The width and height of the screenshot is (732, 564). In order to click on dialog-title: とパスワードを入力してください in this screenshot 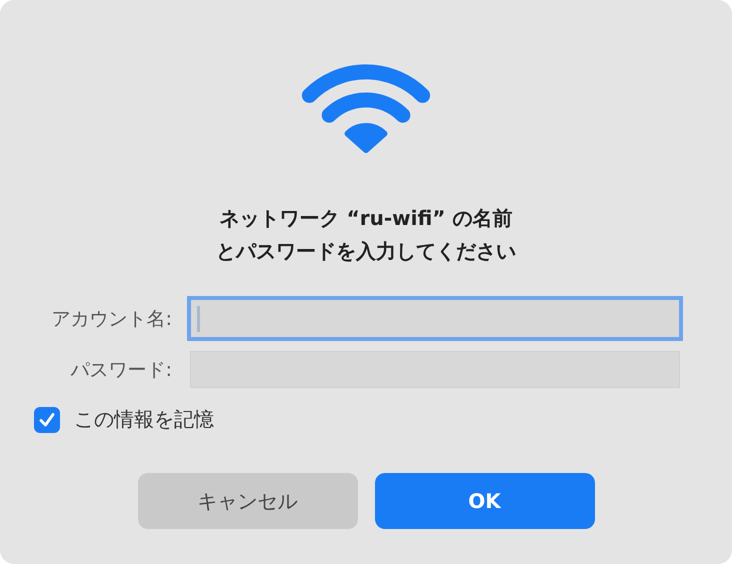, I will do `click(366, 251)`.